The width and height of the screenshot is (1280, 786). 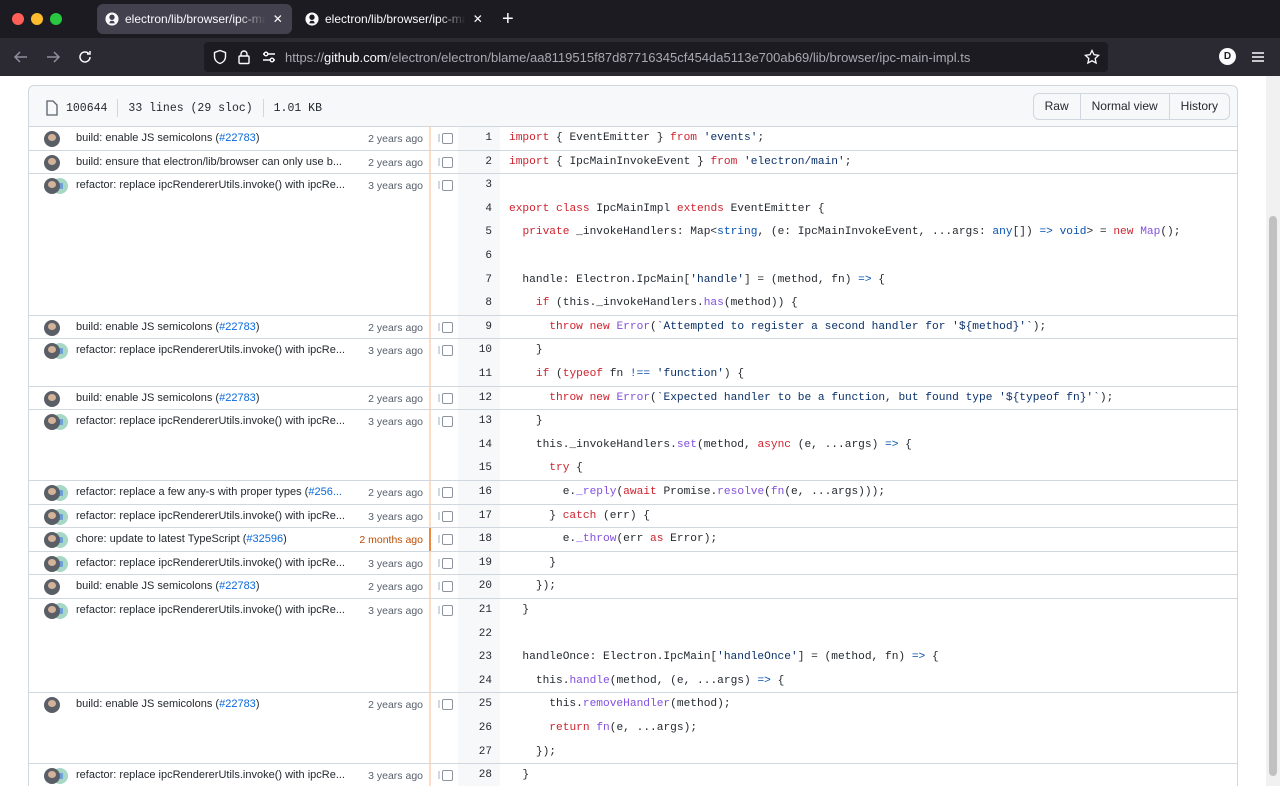 I want to click on line-number: 28, so click(x=475, y=775).